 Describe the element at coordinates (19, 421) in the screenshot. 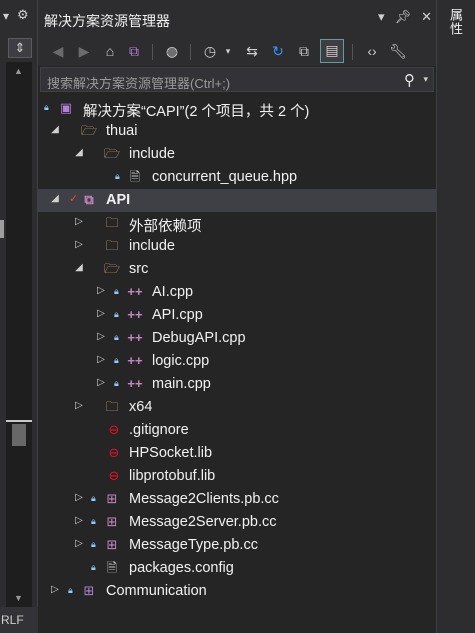

I see `scroll-position-marker` at that location.